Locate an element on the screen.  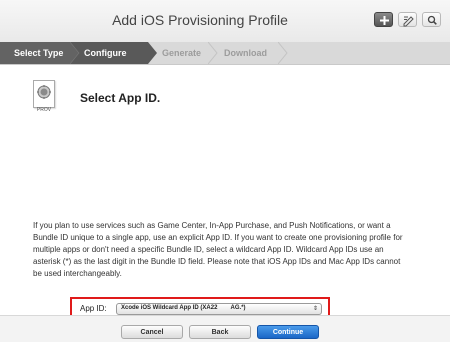
step-download: Download is located at coordinates (245, 53).